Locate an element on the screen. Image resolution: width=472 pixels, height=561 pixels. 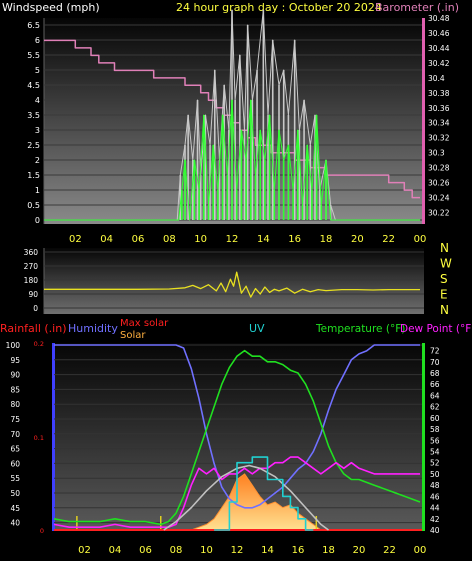
legend-max-solar: Max solar is located at coordinates (144, 323).